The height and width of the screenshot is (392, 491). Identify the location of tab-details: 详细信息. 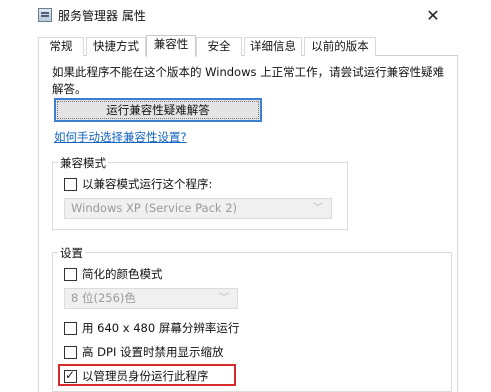
(273, 46).